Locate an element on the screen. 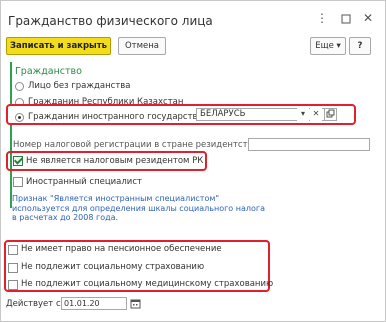 The width and height of the screenshot is (386, 322). radio-stateless is located at coordinates (19, 86).